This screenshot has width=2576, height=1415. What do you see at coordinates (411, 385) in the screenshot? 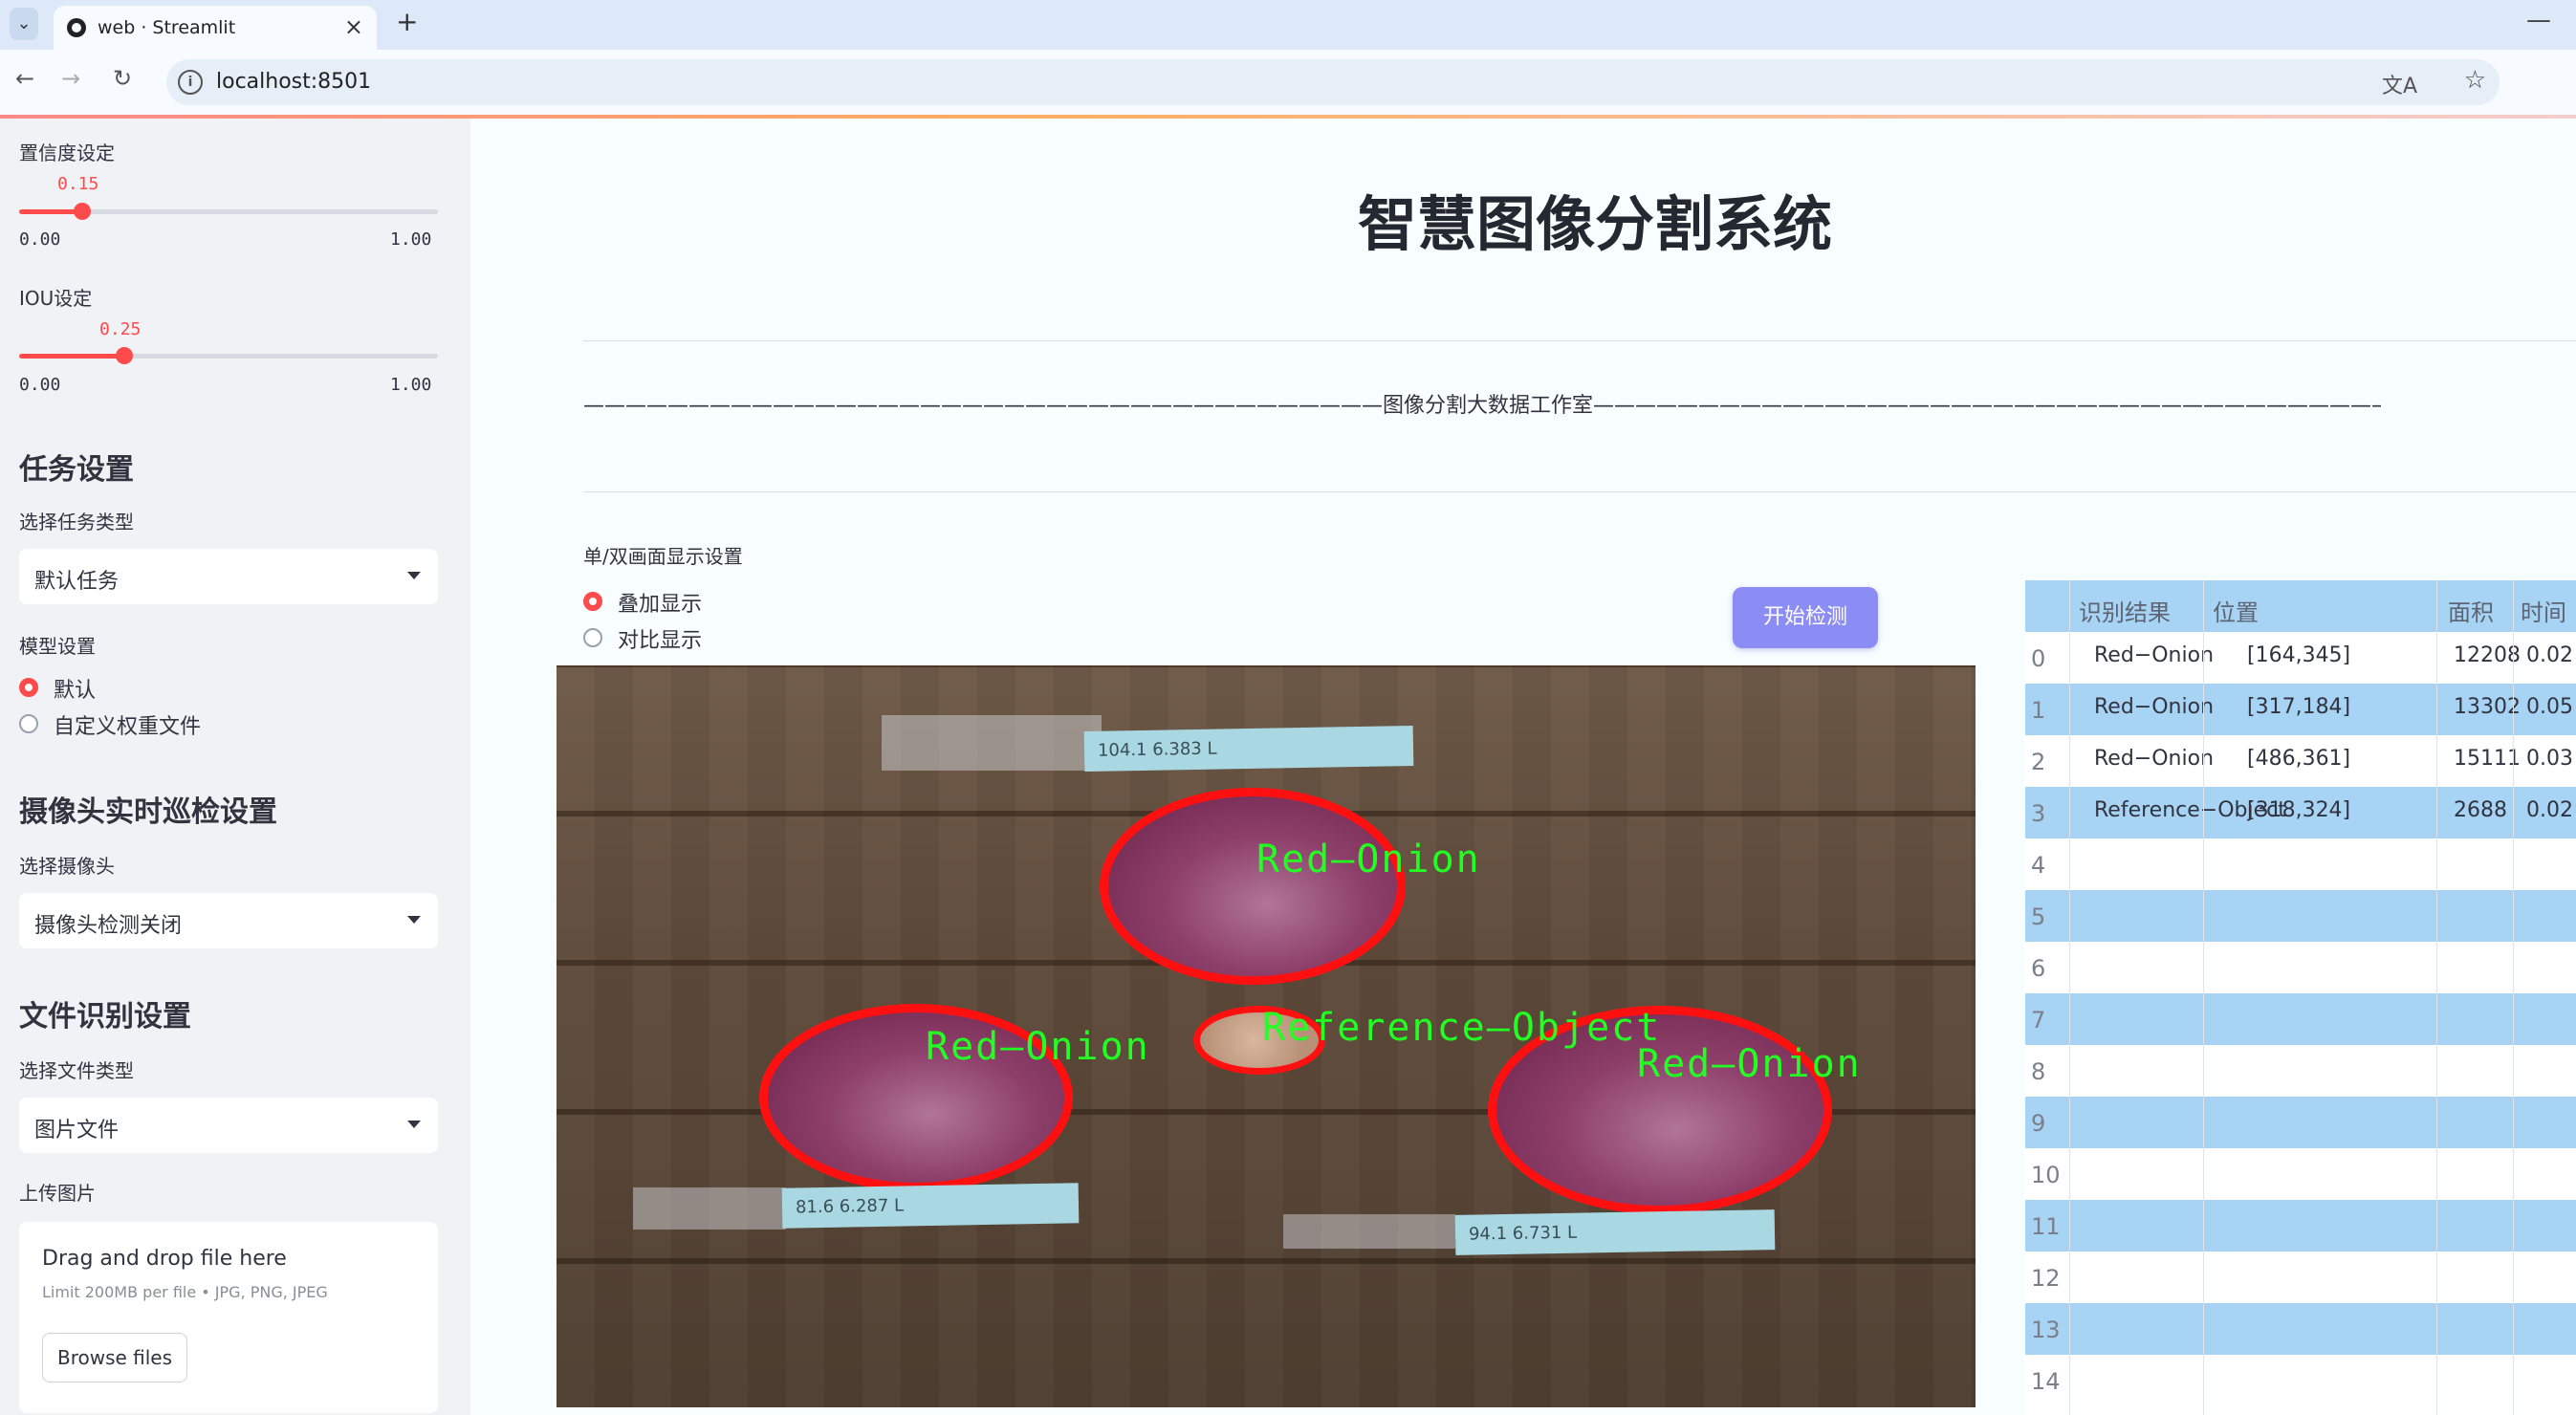
I see `iou-max: 1.00` at bounding box center [411, 385].